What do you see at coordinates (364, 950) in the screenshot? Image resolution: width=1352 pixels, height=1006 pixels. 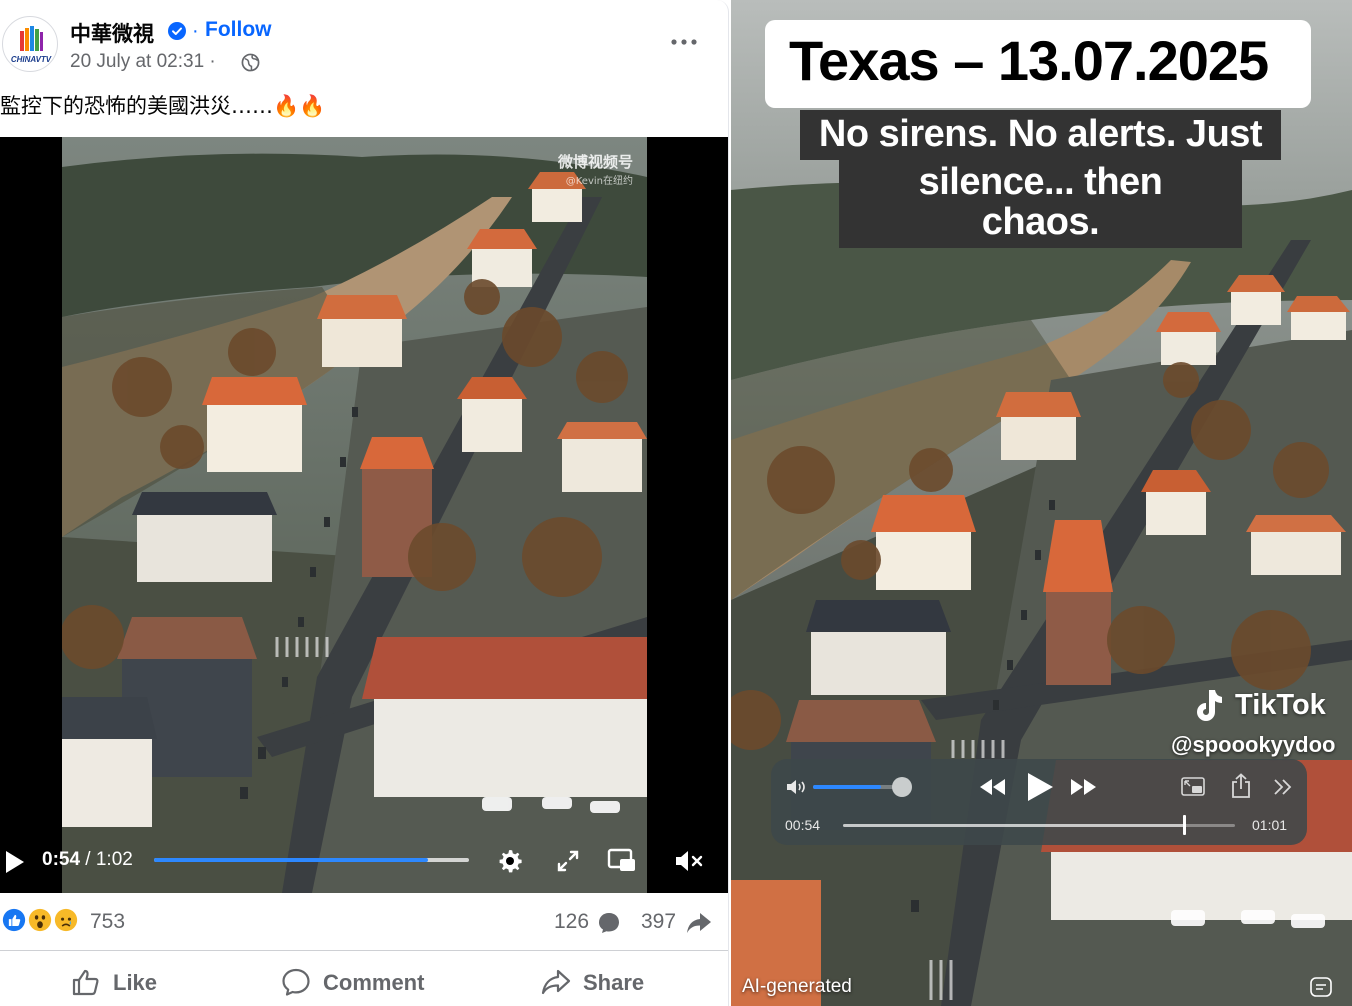 I see `action-divider` at bounding box center [364, 950].